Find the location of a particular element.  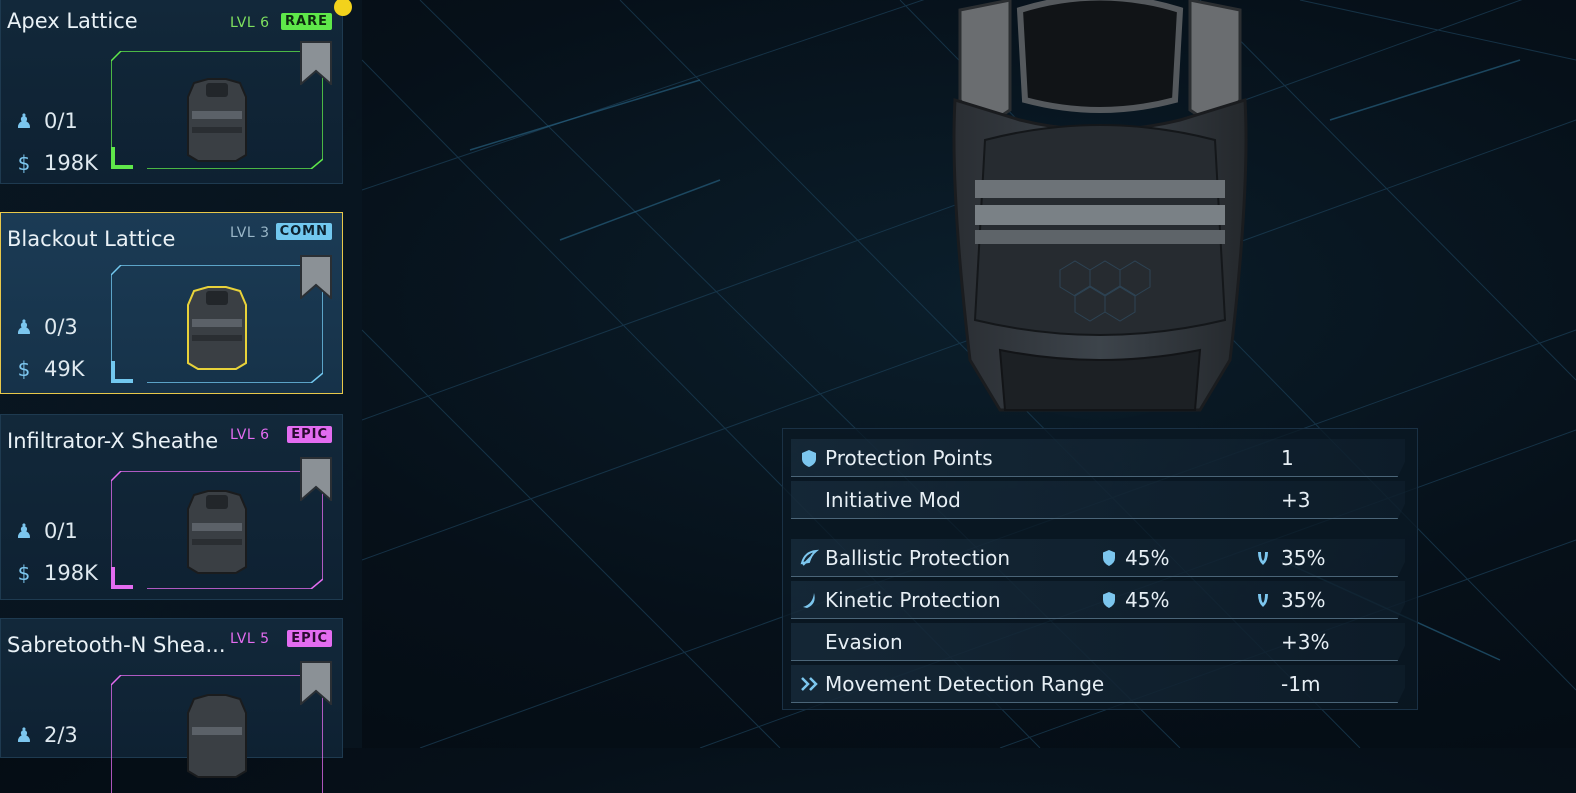

stat-value: 1 is located at coordinates (1287, 458).